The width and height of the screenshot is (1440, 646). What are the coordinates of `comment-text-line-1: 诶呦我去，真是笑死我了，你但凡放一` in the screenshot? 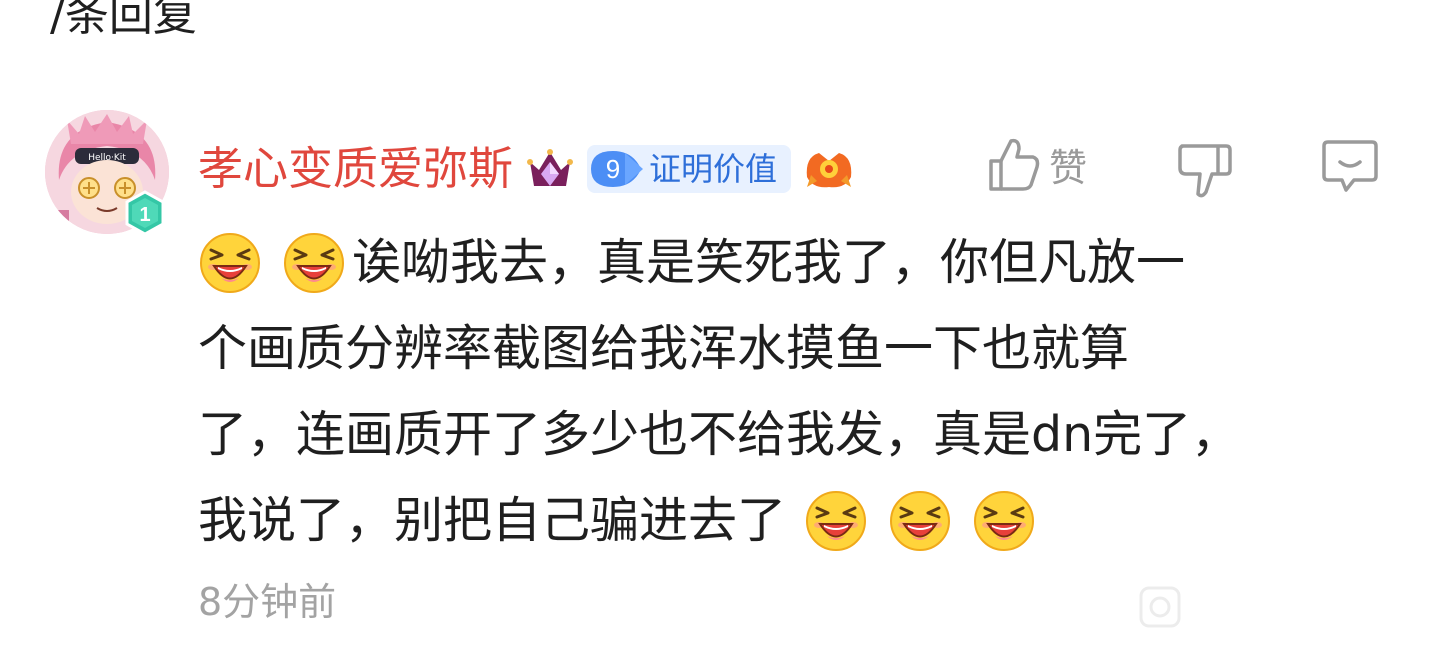 It's located at (769, 262).